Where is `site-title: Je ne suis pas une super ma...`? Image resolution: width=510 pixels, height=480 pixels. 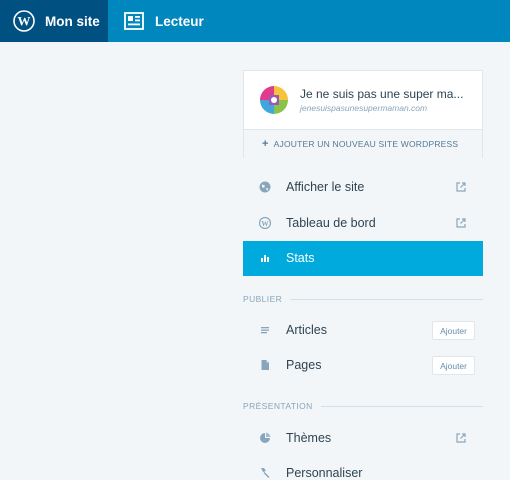
site-title: Je ne suis pas une super ma... is located at coordinates (382, 94).